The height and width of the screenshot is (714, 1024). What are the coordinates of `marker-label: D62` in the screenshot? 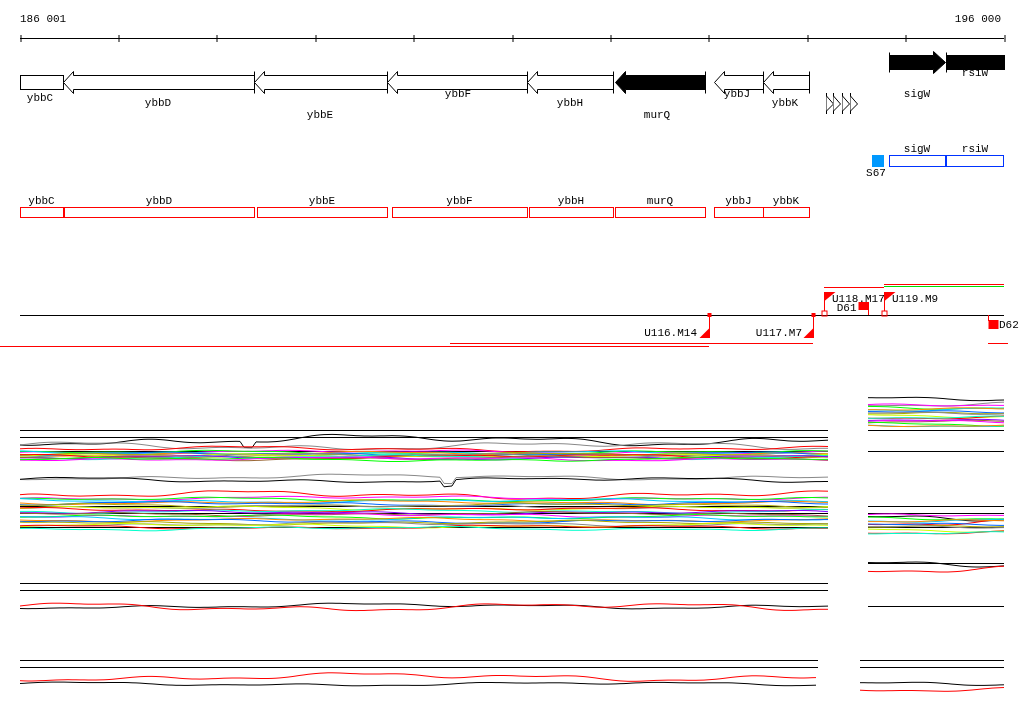 It's located at (1009, 325).